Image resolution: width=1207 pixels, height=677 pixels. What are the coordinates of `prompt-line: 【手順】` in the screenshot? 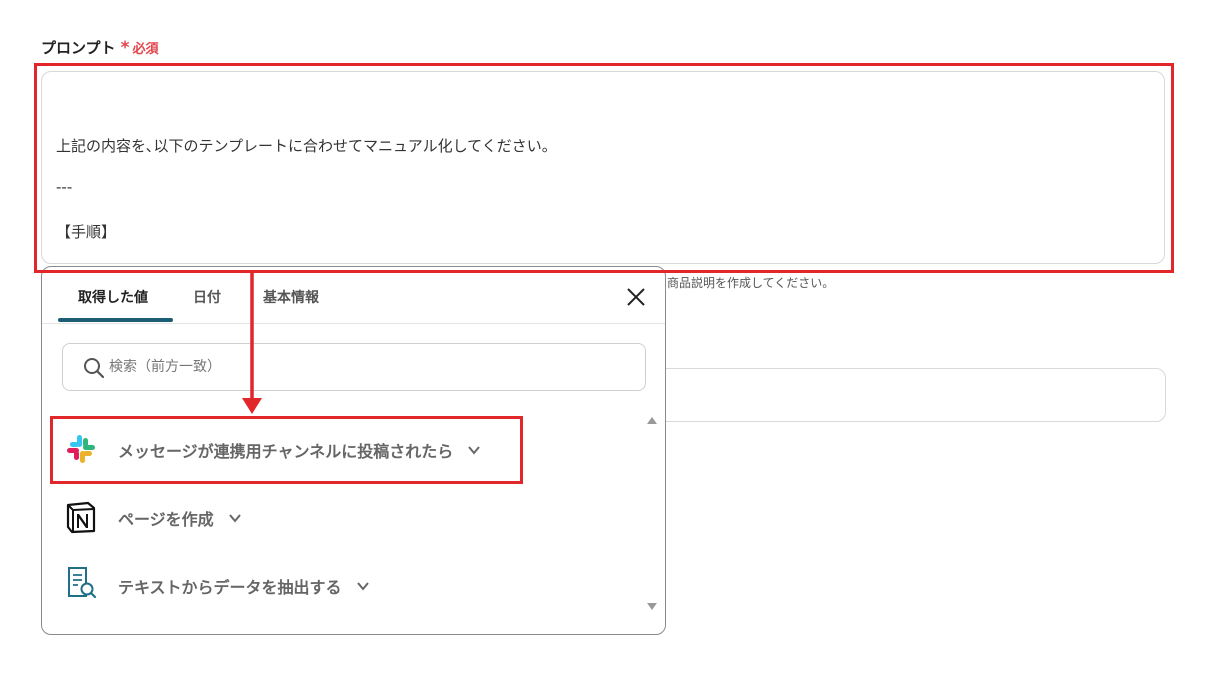 It's located at (86, 232).